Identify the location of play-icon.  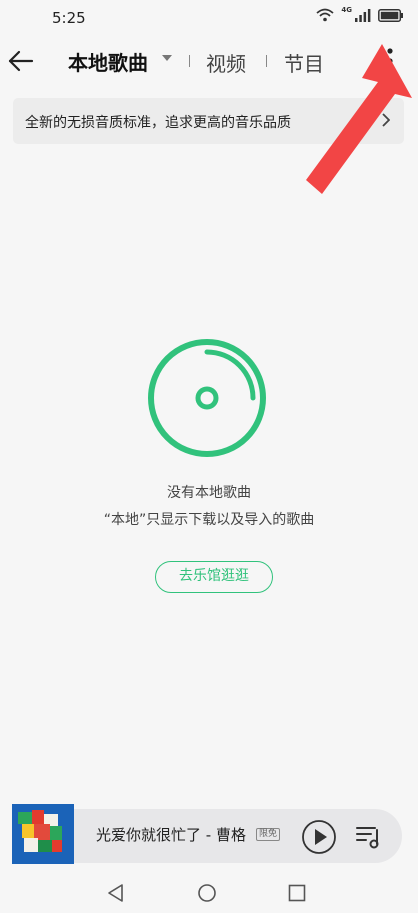
(319, 837).